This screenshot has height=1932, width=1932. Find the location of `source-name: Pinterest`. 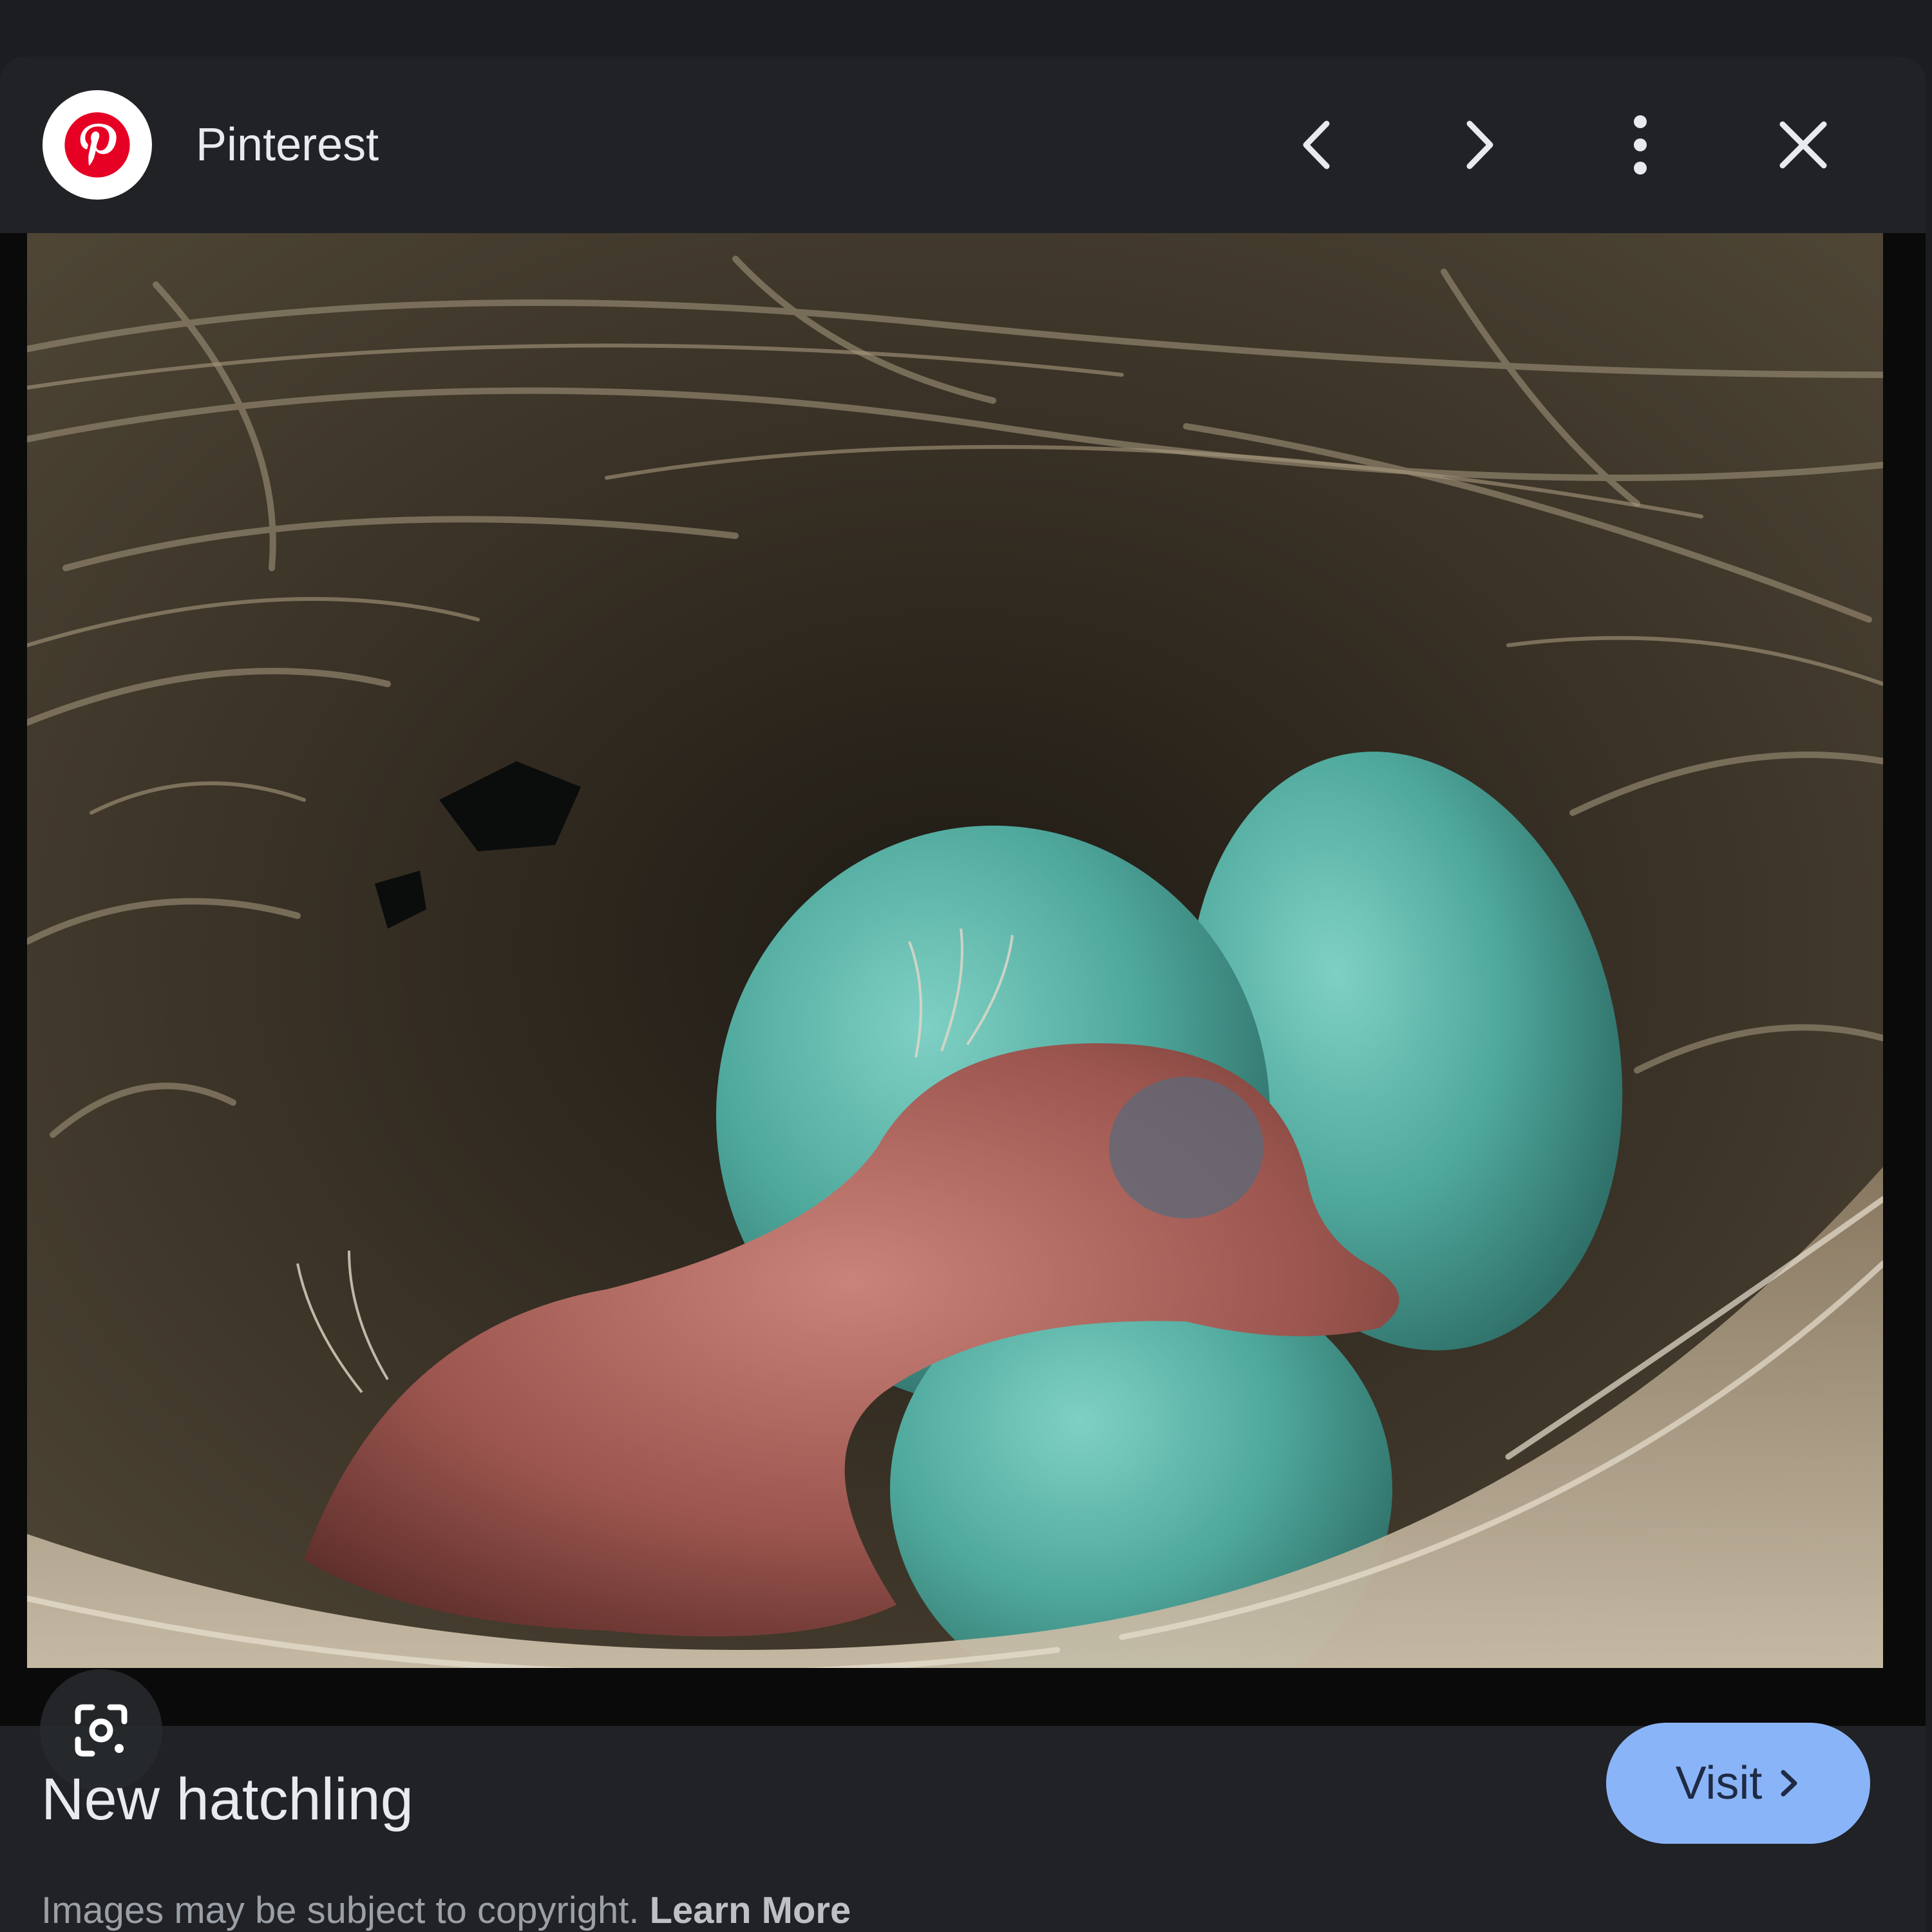

source-name: Pinterest is located at coordinates (287, 145).